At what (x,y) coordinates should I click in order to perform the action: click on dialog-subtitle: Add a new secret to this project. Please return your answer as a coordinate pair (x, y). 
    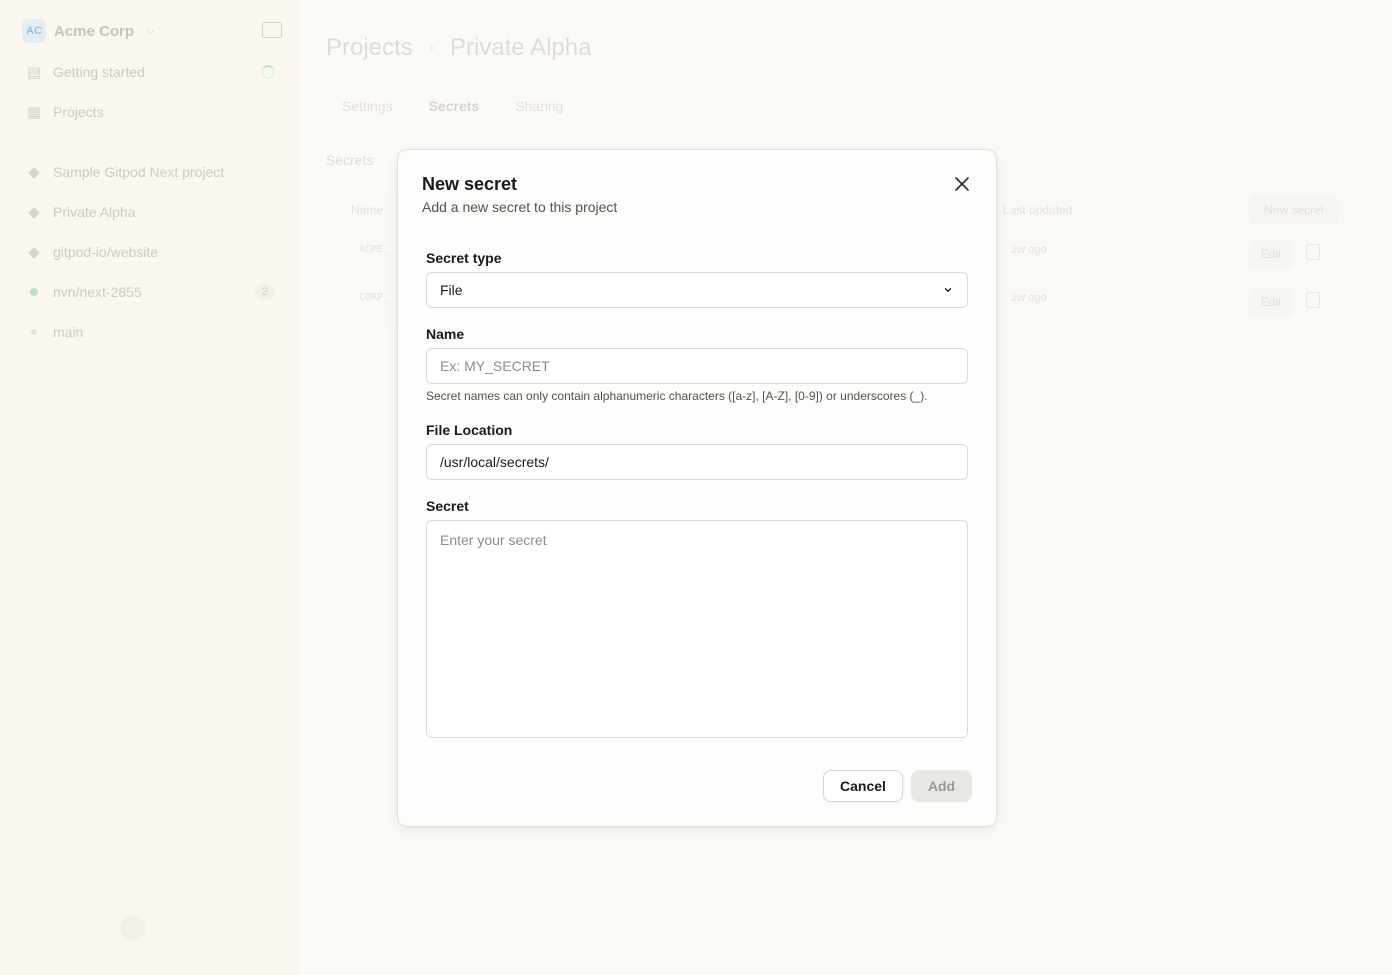
    Looking at the image, I should click on (520, 207).